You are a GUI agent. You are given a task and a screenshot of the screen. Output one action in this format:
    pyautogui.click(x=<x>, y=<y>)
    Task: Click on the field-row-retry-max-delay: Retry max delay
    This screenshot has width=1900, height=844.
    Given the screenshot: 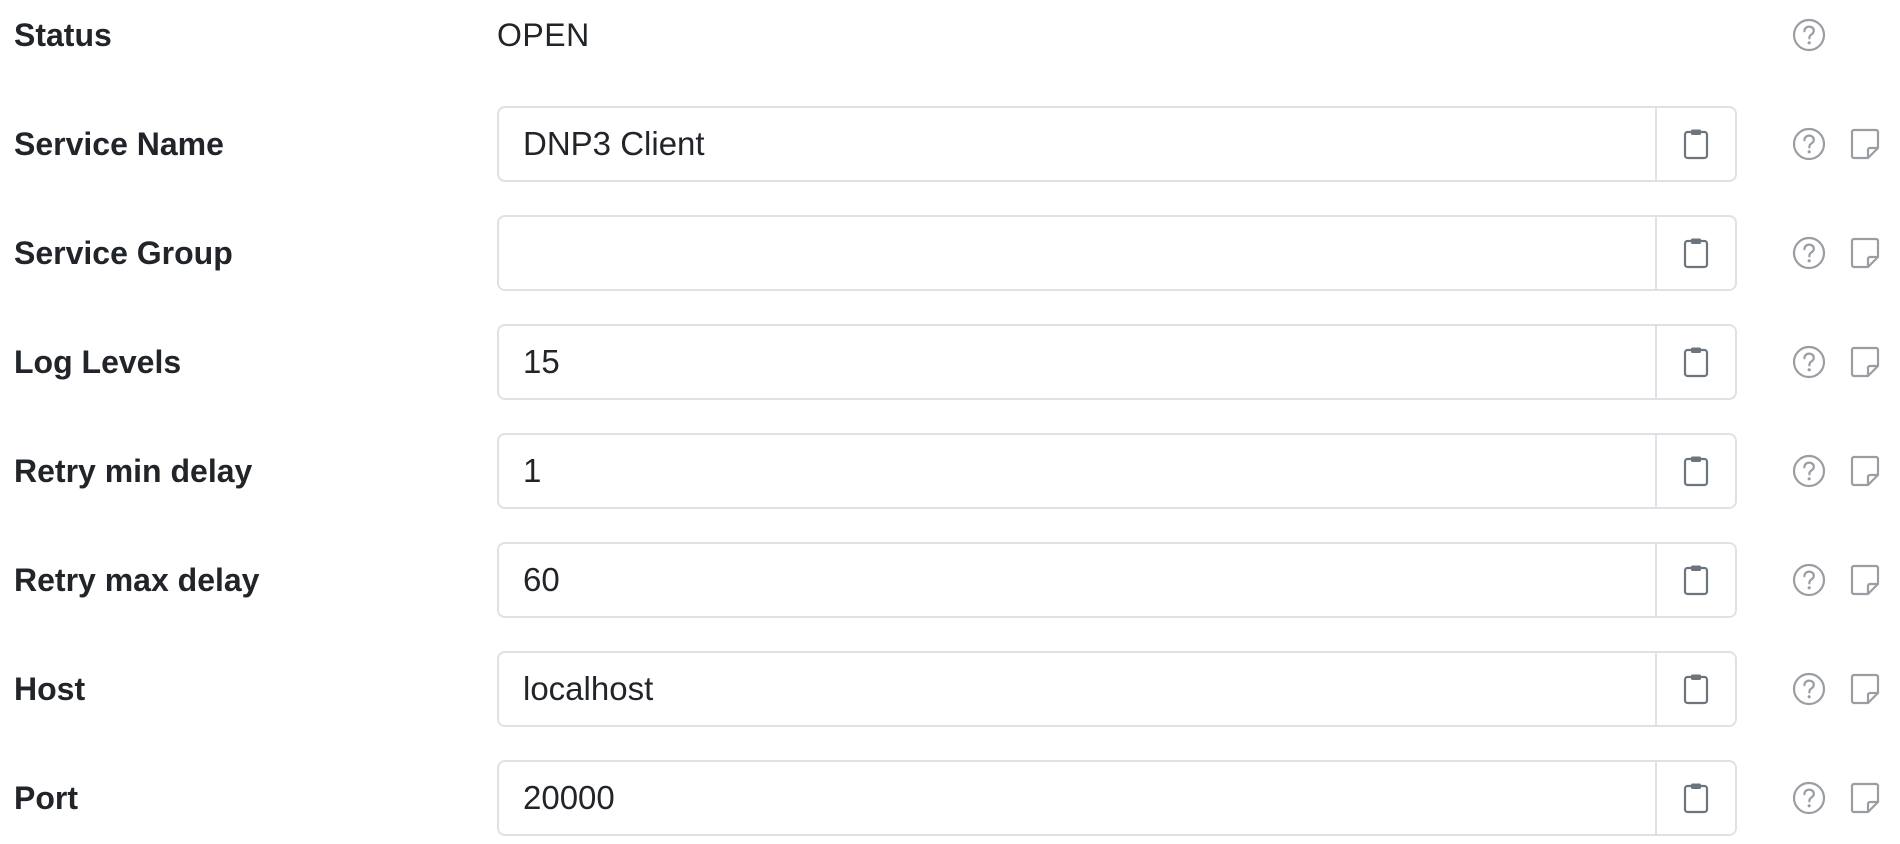 What is the action you would take?
    pyautogui.click(x=950, y=580)
    